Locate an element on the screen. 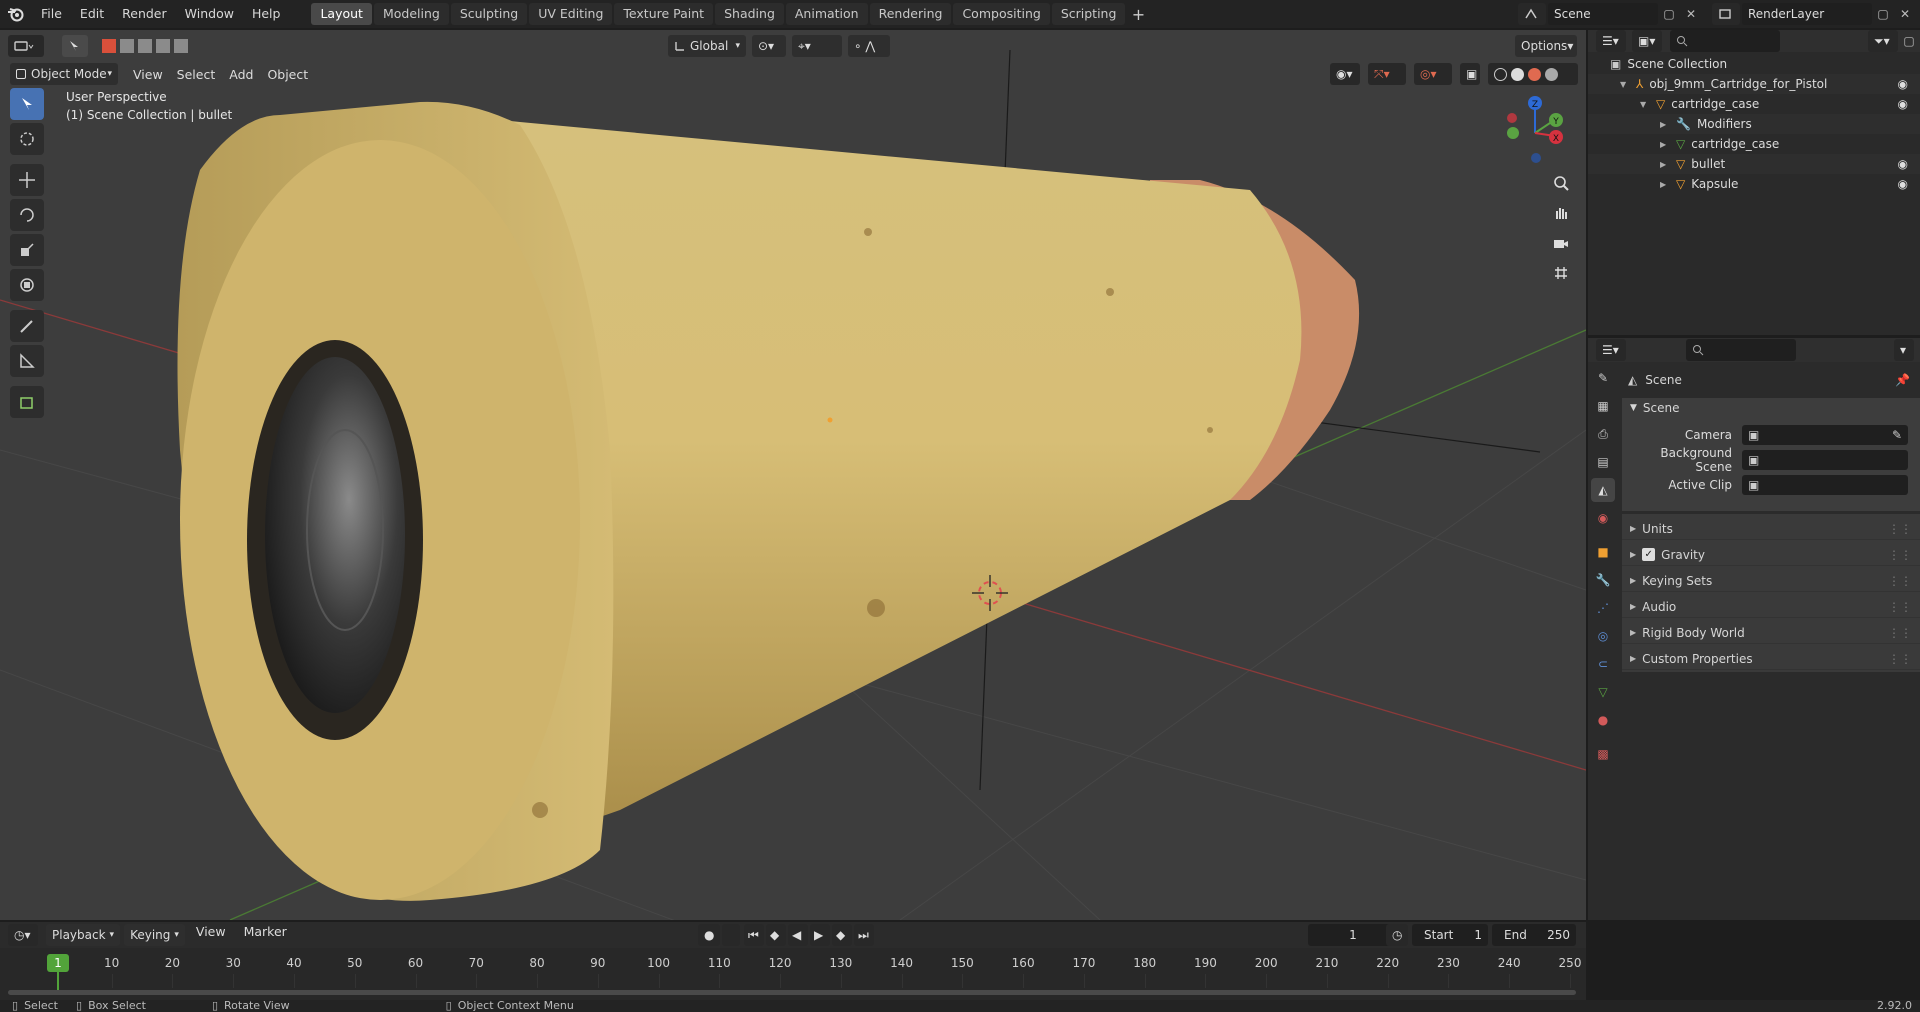  current-frame-field: 1 is located at coordinates (1353, 935).